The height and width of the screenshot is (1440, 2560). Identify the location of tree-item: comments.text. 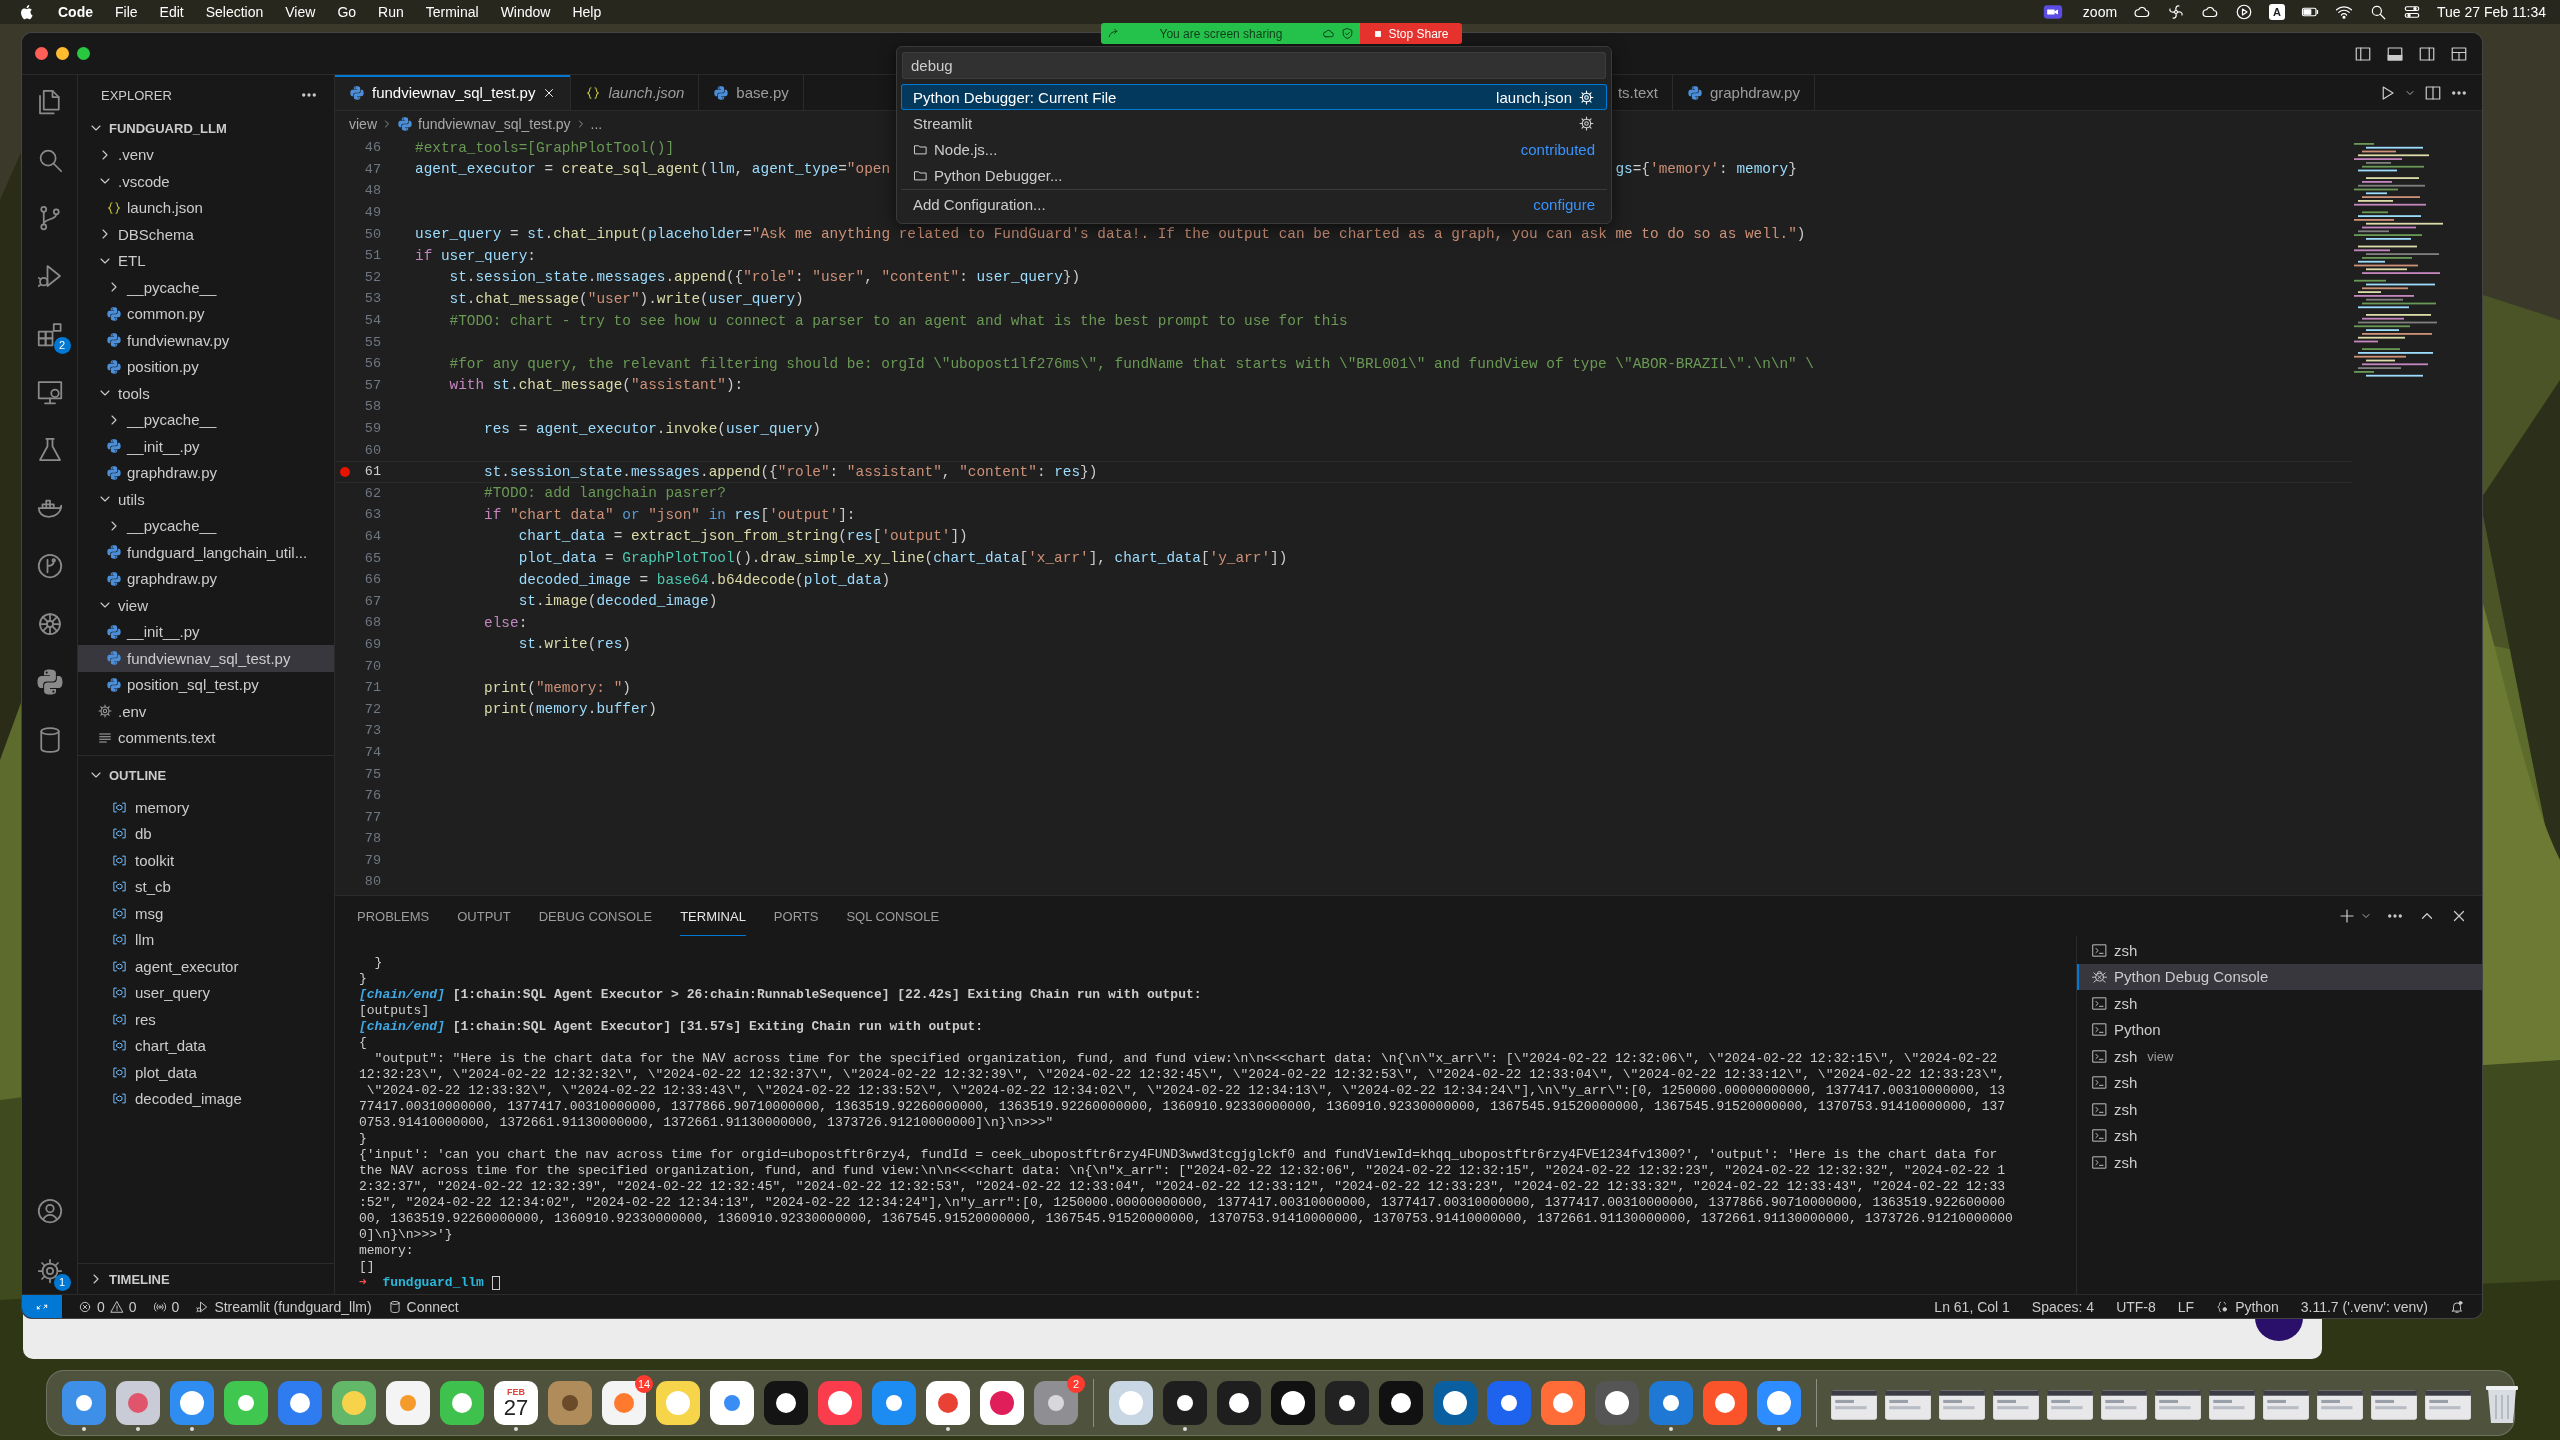
(206, 737).